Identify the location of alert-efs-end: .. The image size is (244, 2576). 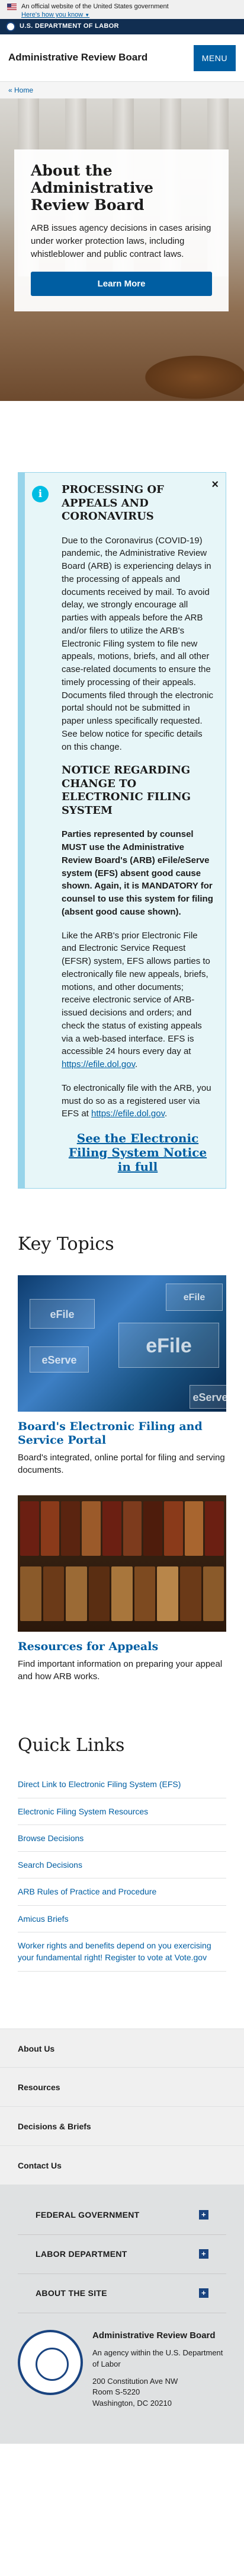
(136, 1064).